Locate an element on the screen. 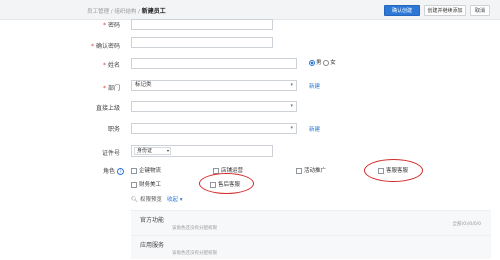  password-input is located at coordinates (202, 24).